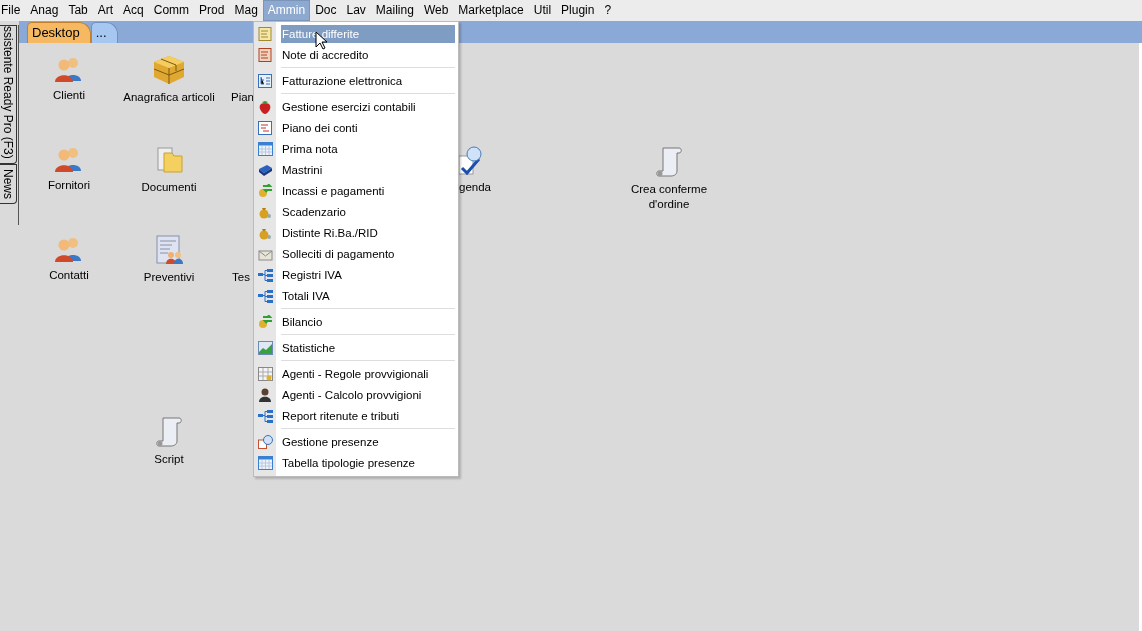 The width and height of the screenshot is (1142, 631). I want to click on menu-item: Solleciti di pagamento, so click(368, 253).